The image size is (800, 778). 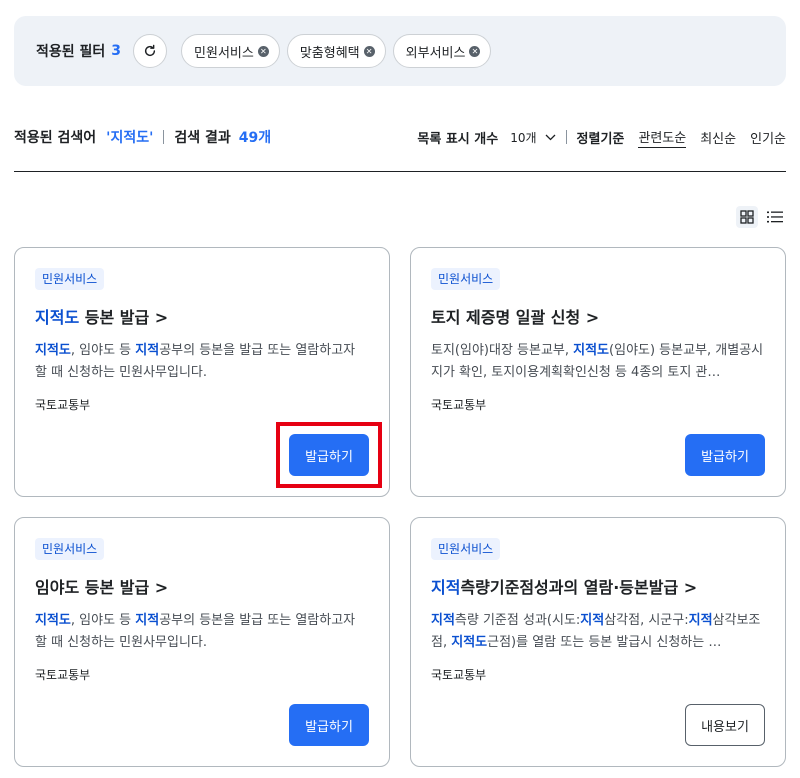 I want to click on list-count-value: 10개, so click(x=523, y=137).